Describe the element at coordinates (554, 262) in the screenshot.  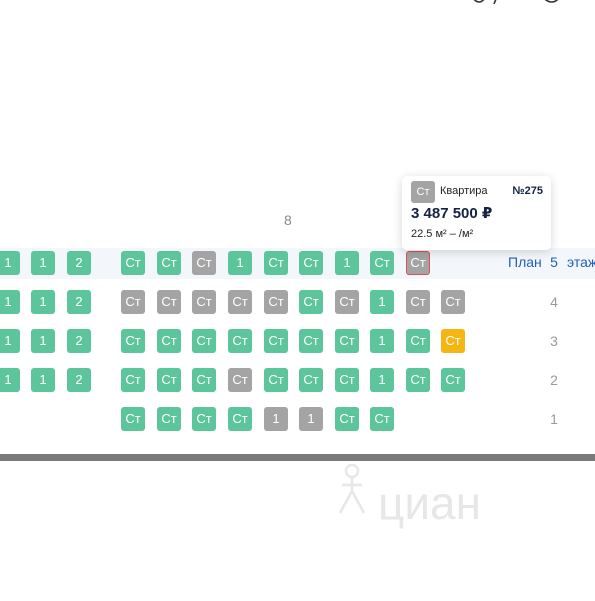
I see `floor-number: 5` at that location.